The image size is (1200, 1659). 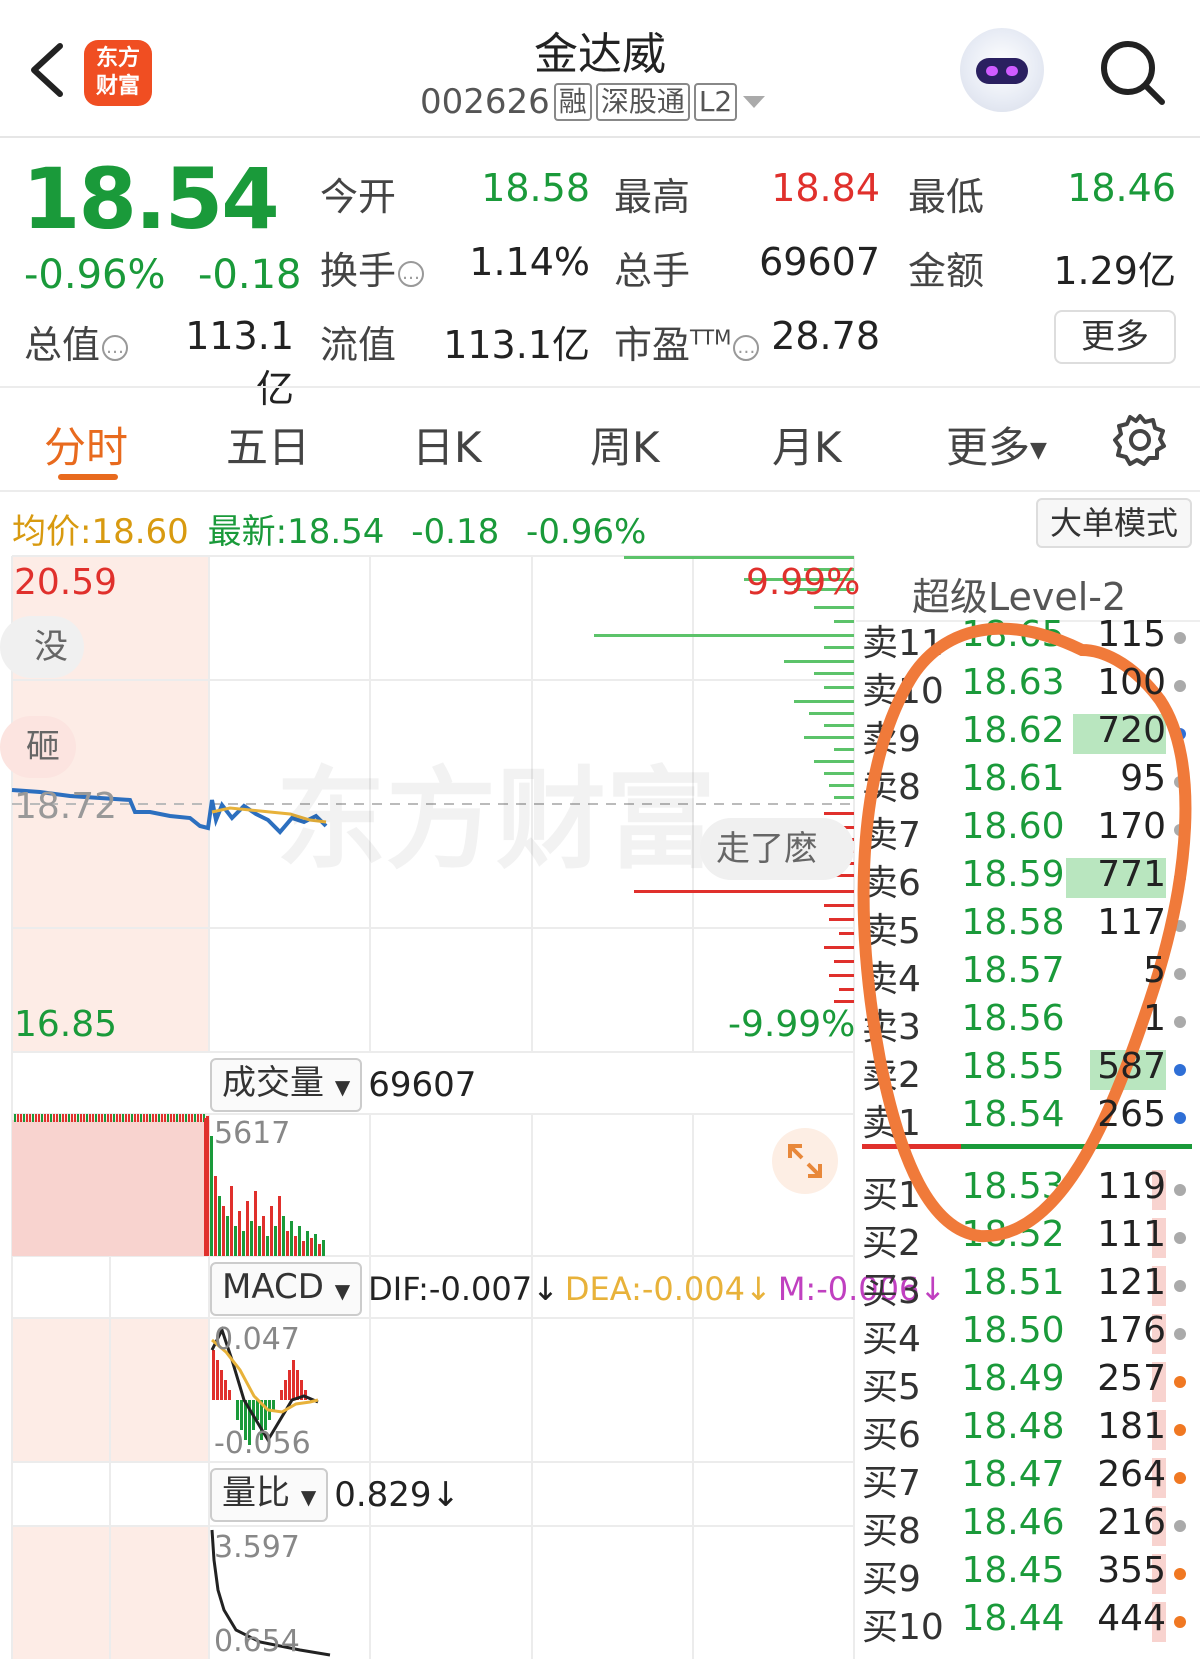 I want to click on volume-max-label: 5617, so click(x=252, y=1133).